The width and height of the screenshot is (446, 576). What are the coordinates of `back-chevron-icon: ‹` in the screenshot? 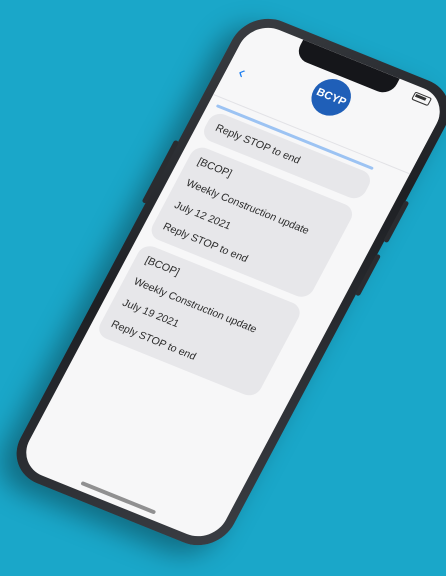 It's located at (242, 72).